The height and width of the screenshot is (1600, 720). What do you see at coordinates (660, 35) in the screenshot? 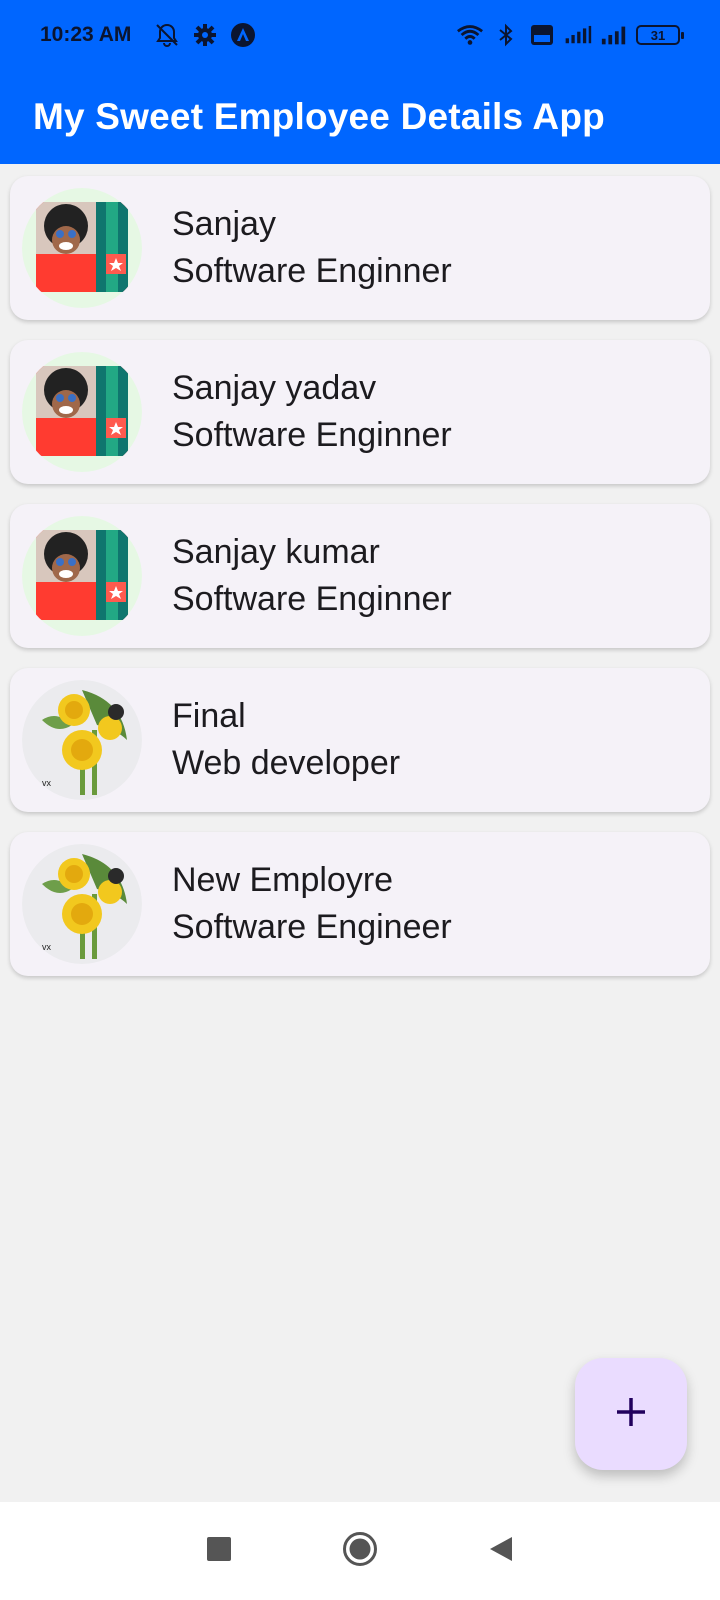
I see `battery-icon: 31` at bounding box center [660, 35].